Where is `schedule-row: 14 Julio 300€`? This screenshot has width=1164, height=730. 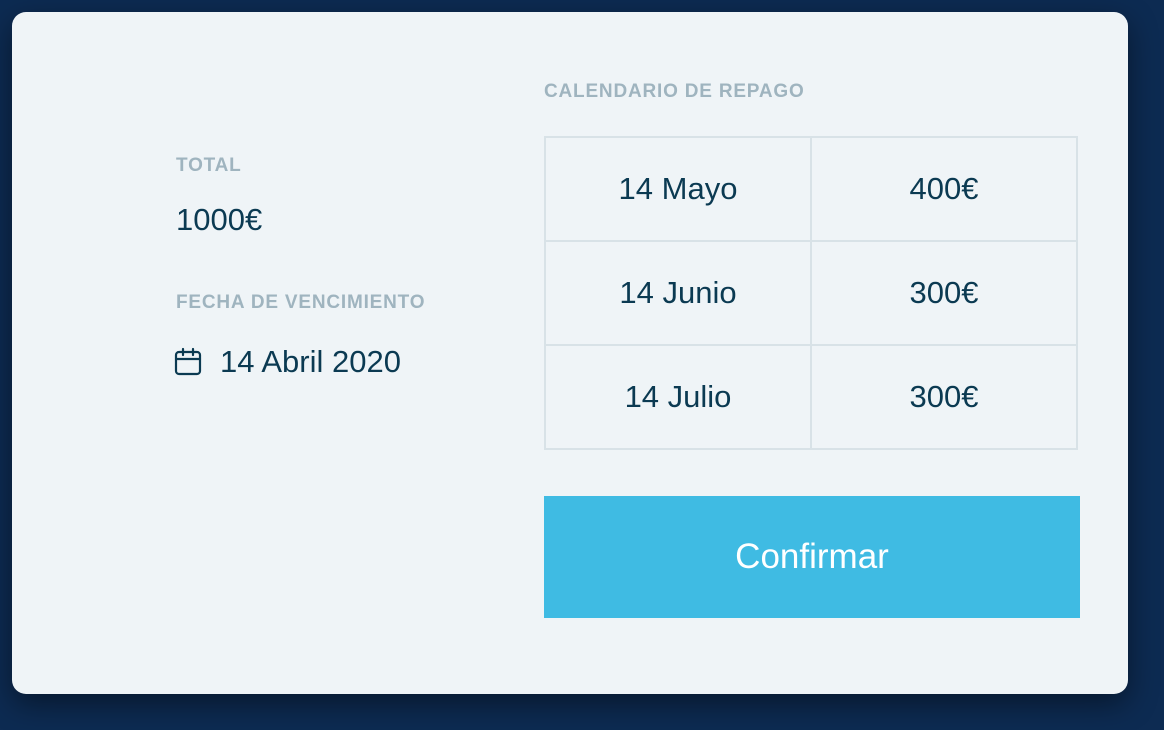
schedule-row: 14 Julio 300€ is located at coordinates (812, 397).